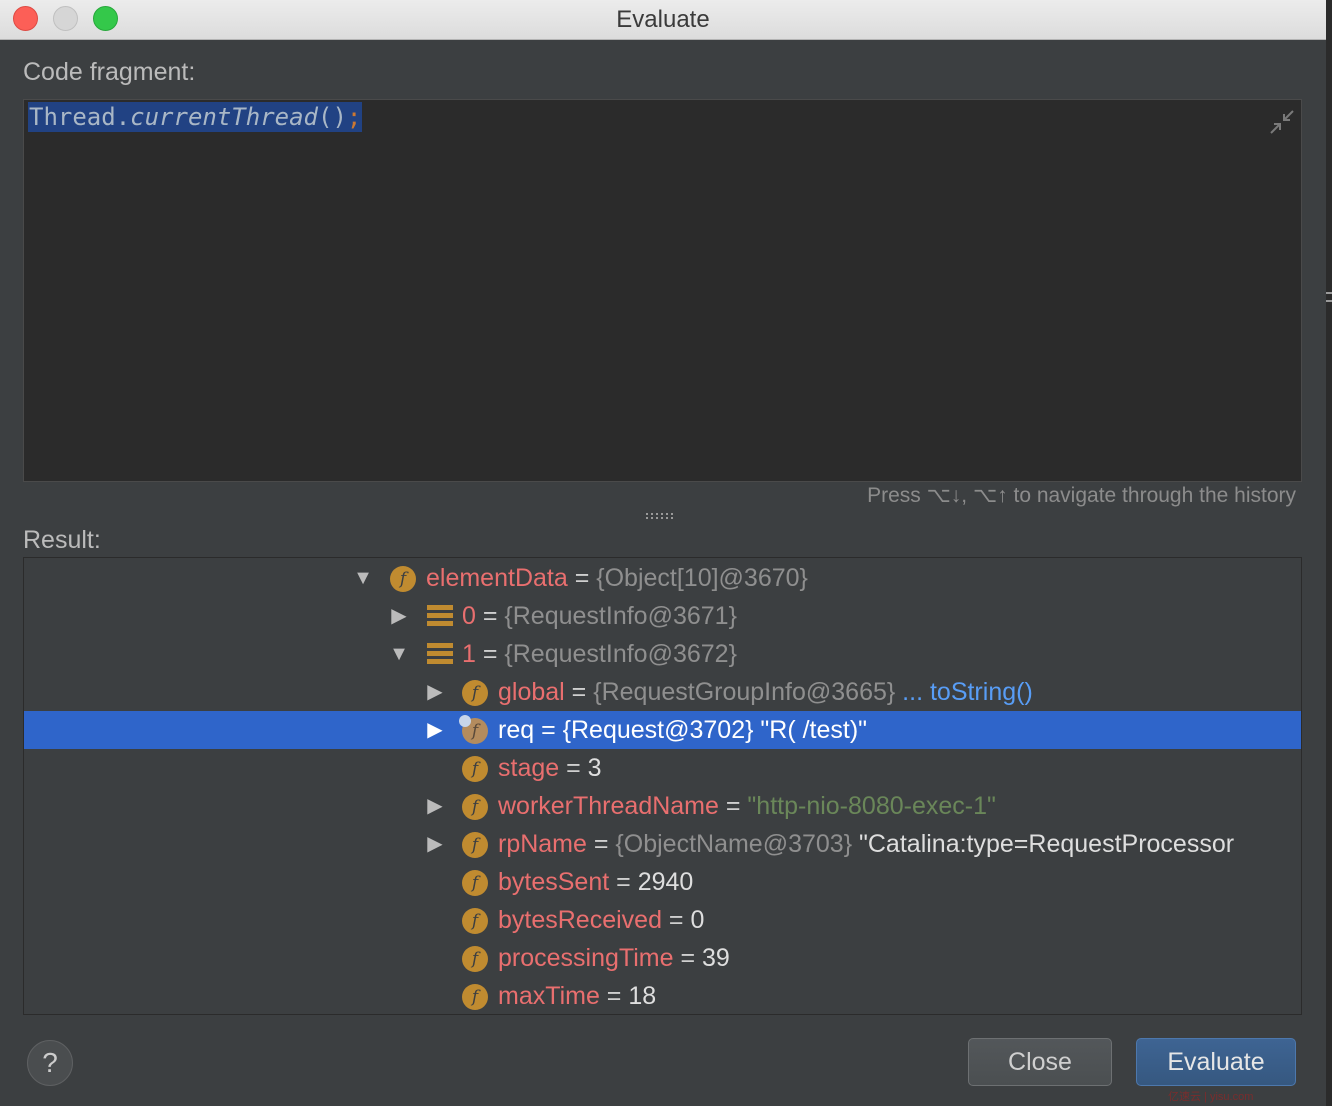 This screenshot has height=1106, width=1332. I want to click on tree-row-elementData: ▼ f elementData = {Object[10]@3670}, so click(662, 578).